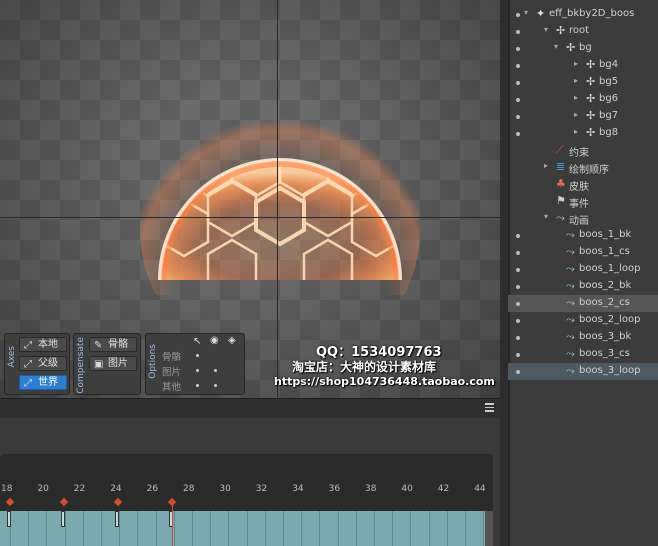 The image size is (658, 546). I want to click on timeline-tick-label: 32, so click(261, 489).